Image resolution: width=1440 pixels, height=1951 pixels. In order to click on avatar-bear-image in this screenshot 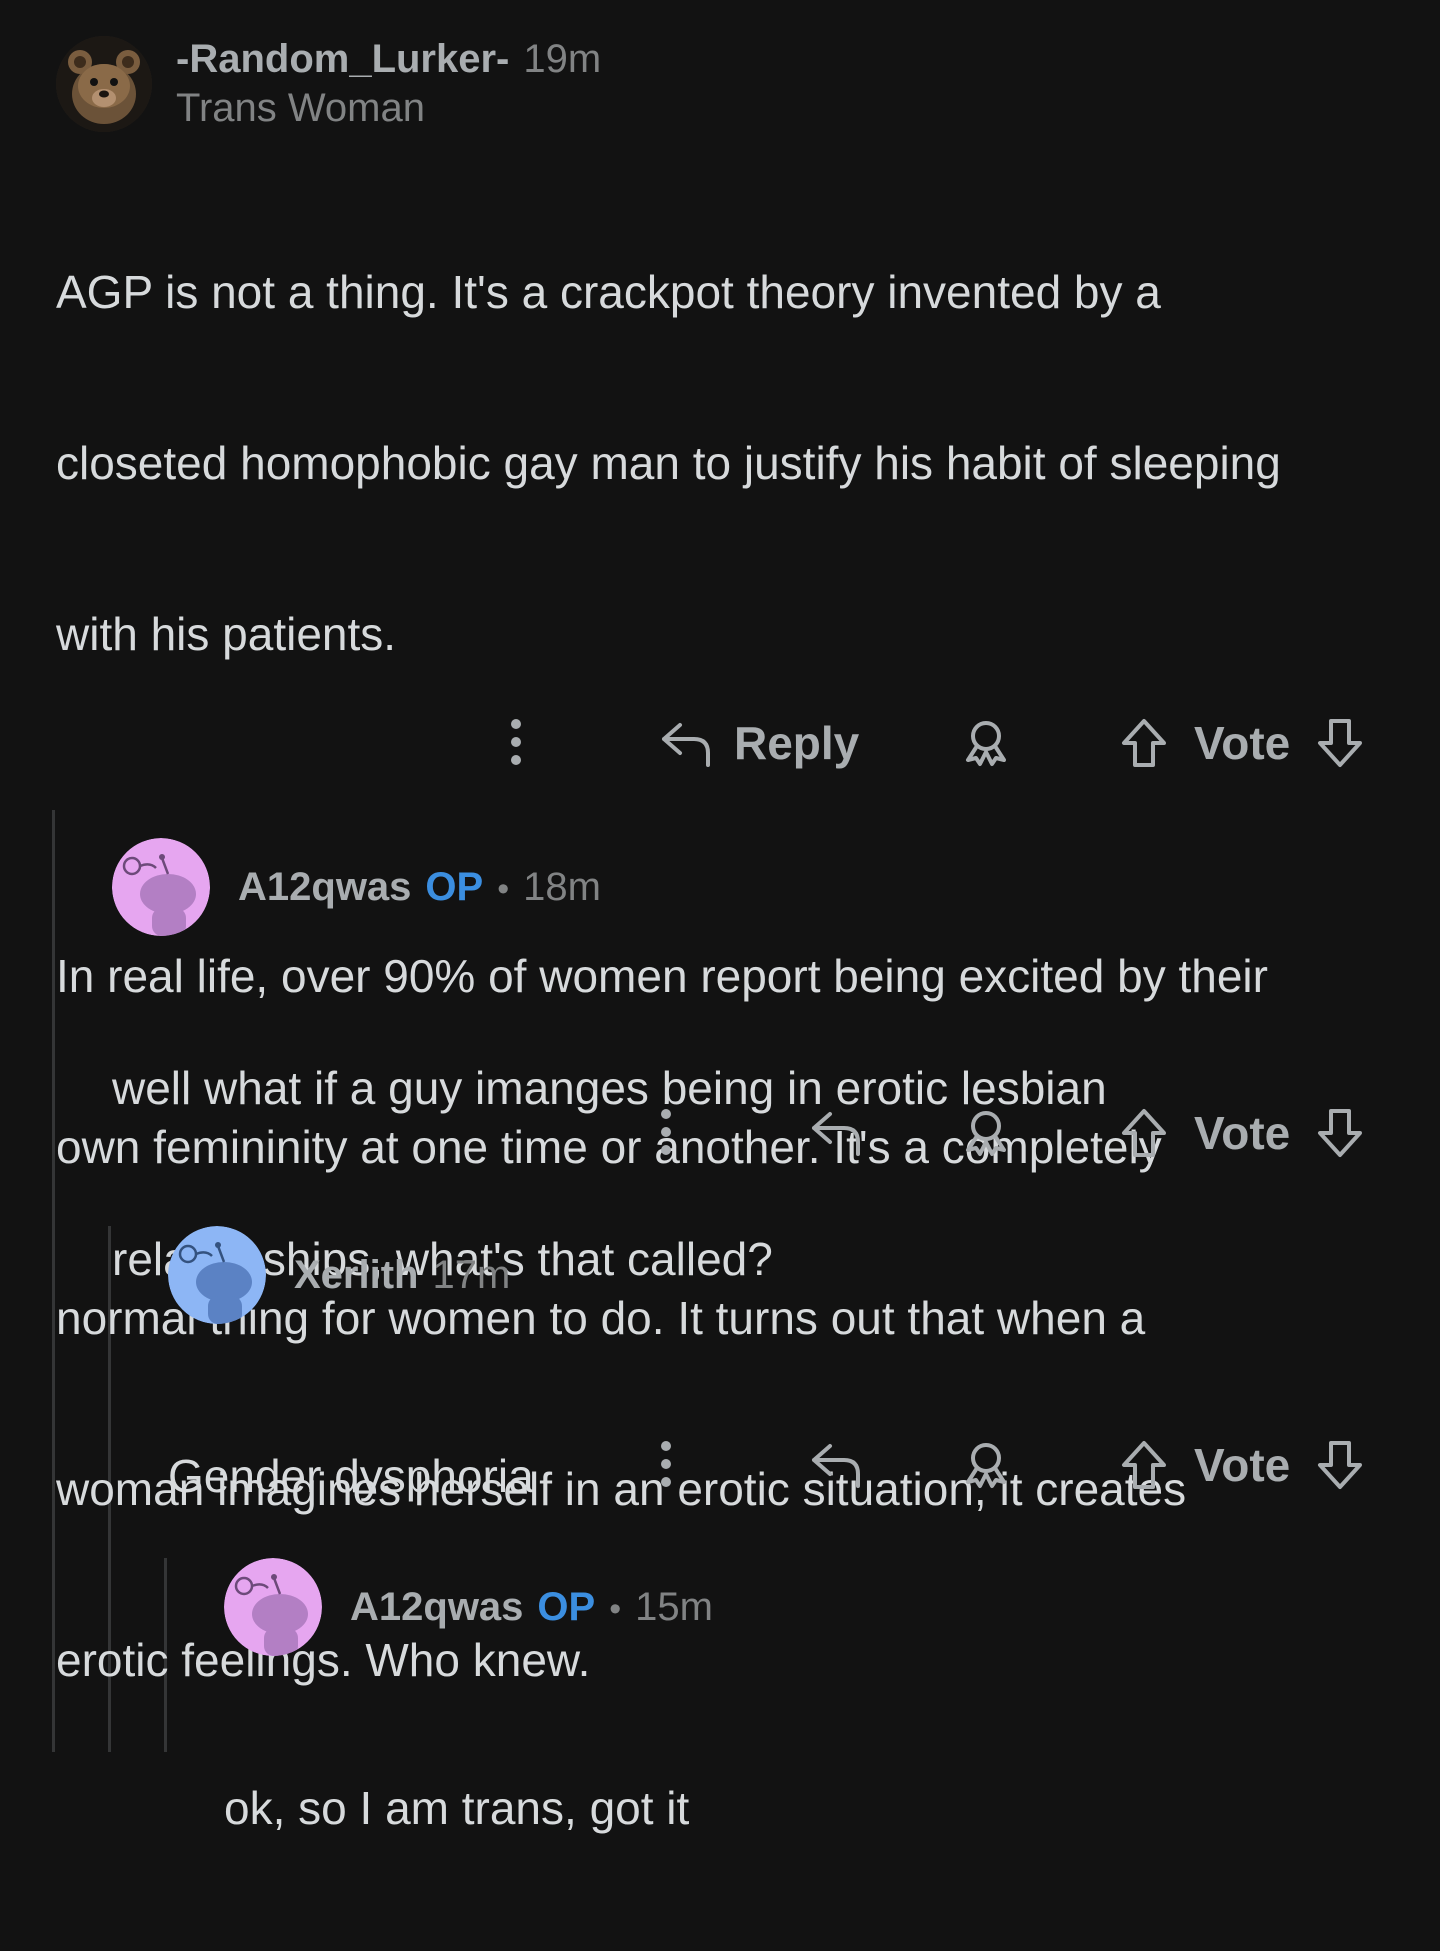, I will do `click(104, 84)`.